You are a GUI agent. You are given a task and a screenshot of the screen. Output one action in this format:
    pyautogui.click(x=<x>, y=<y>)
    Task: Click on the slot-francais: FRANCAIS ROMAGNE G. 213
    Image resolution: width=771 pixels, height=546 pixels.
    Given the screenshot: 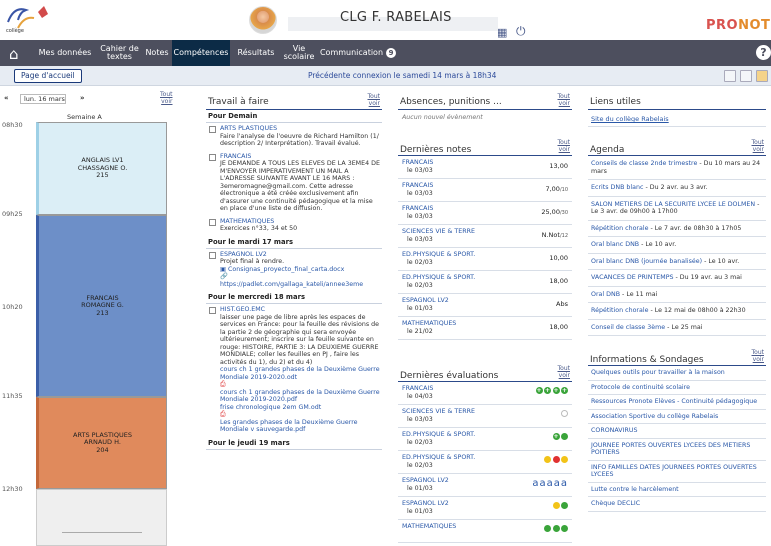 What is the action you would take?
    pyautogui.click(x=101, y=306)
    